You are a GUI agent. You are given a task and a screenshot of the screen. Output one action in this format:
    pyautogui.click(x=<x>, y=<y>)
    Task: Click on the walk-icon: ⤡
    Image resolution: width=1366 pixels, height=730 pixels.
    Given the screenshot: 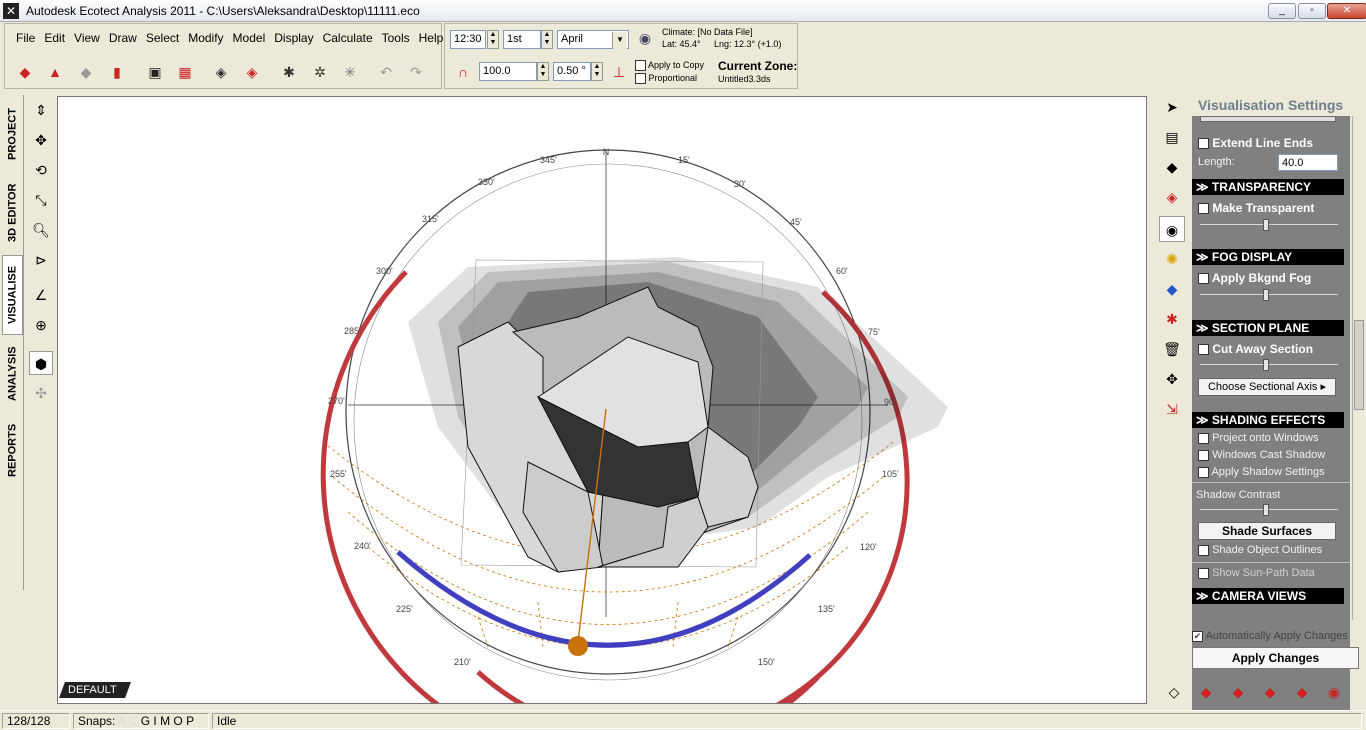 What is the action you would take?
    pyautogui.click(x=41, y=200)
    